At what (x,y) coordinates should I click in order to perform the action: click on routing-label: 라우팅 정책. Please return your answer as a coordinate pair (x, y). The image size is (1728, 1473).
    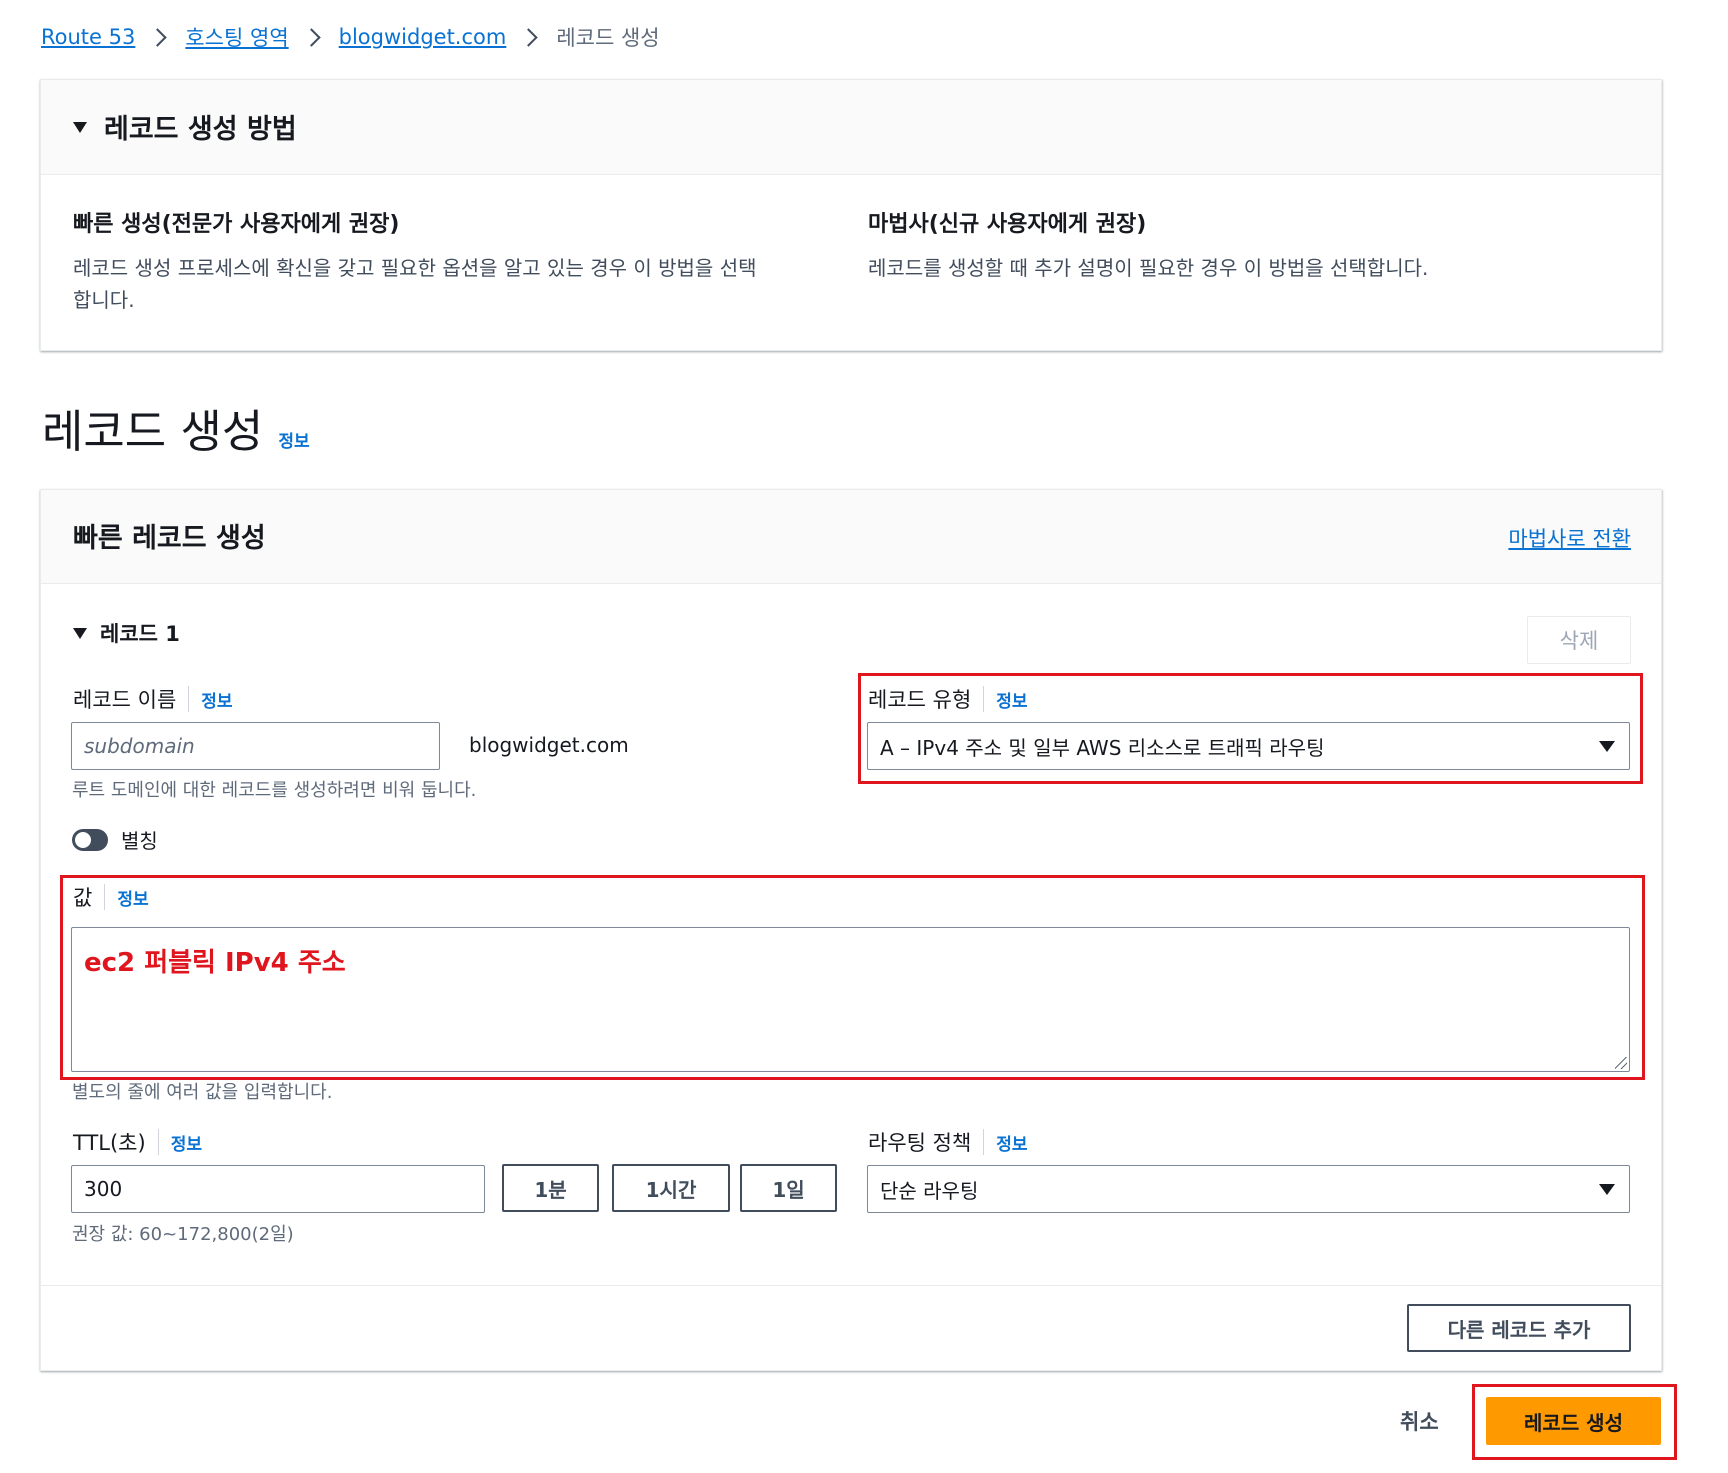
    Looking at the image, I should click on (920, 1143).